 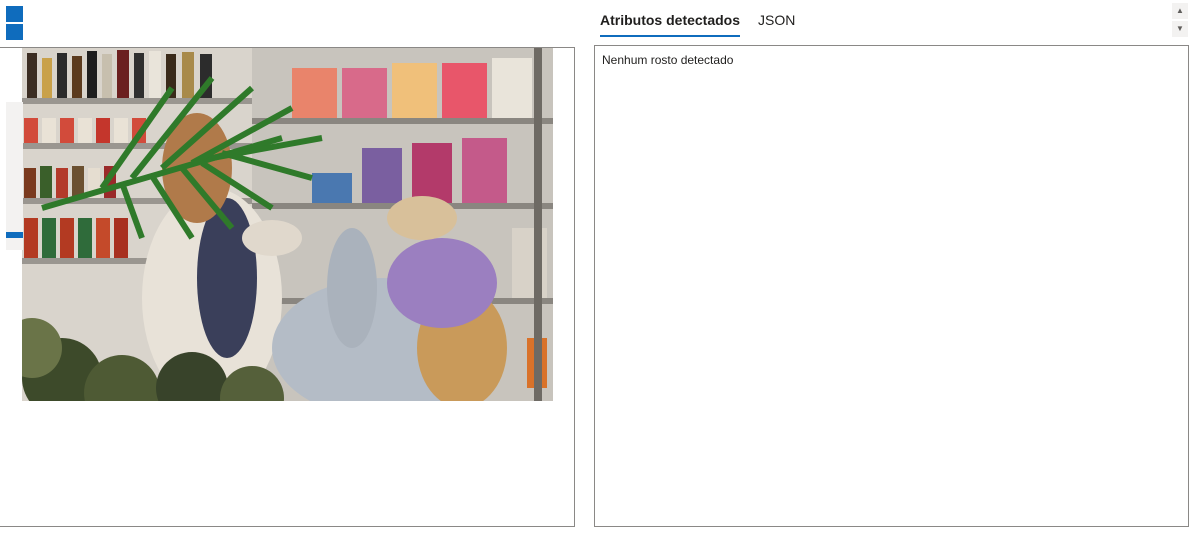 I want to click on zoom-slider-thumb, so click(x=14, y=235).